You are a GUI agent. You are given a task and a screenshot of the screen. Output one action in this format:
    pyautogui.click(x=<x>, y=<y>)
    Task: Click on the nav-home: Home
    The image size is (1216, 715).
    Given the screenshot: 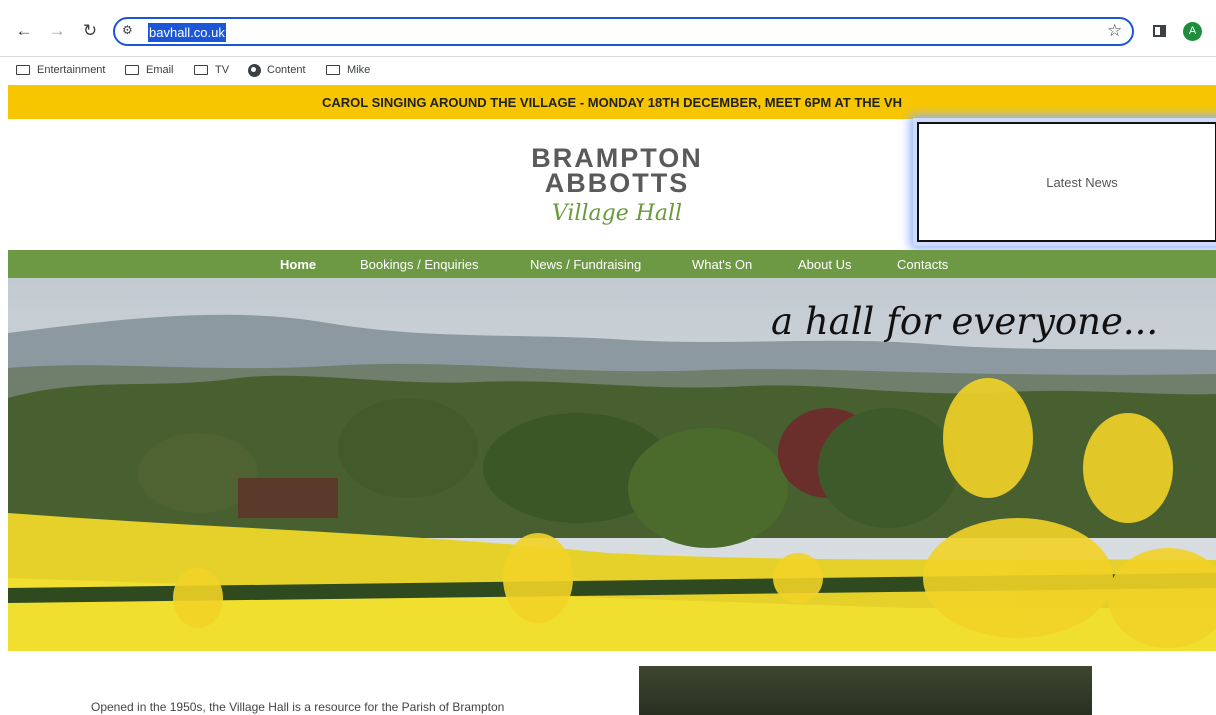 What is the action you would take?
    pyautogui.click(x=298, y=264)
    